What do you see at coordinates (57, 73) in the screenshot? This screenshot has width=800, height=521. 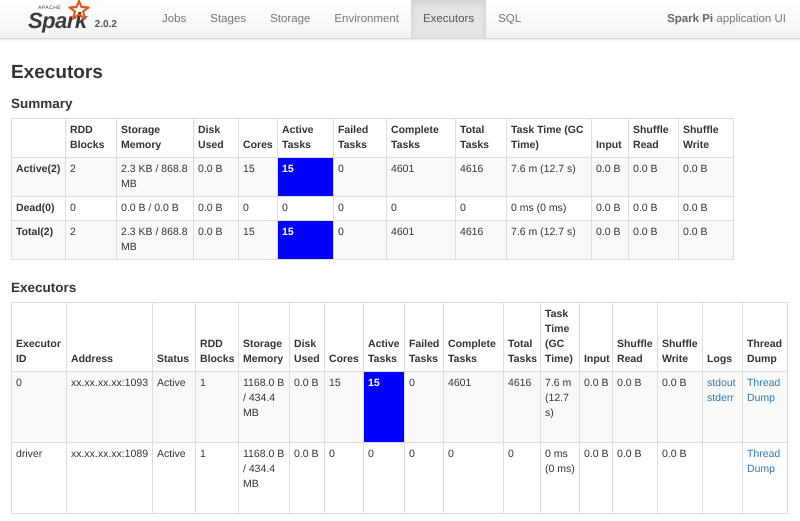 I see `page-title: Executors` at bounding box center [57, 73].